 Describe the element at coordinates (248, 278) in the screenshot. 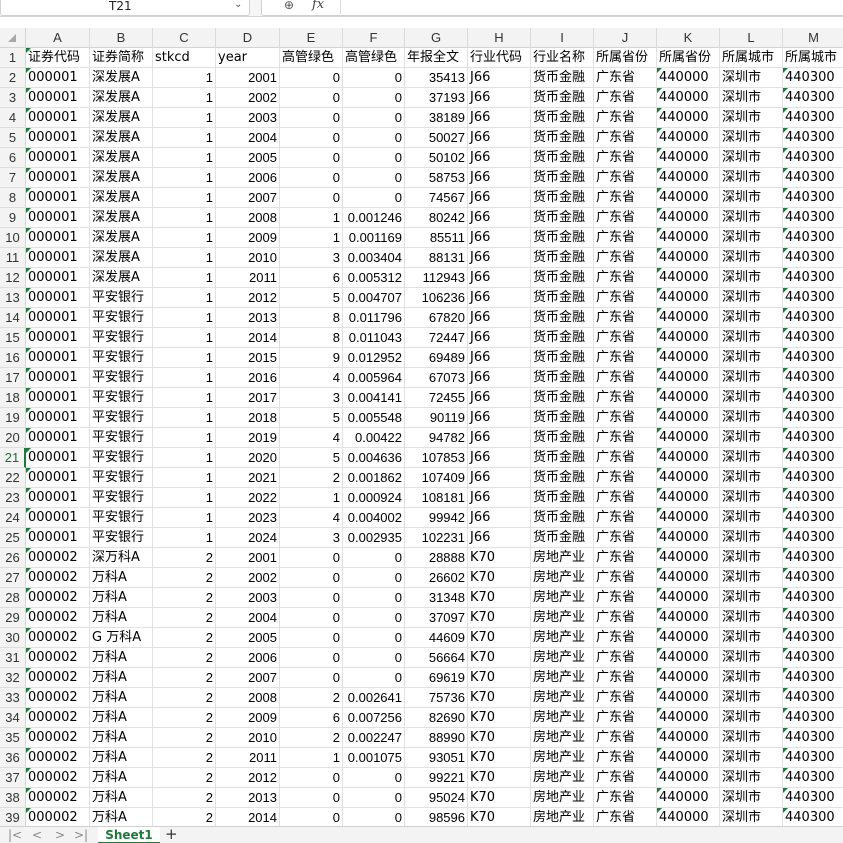

I see `table-cell: 2011` at that location.